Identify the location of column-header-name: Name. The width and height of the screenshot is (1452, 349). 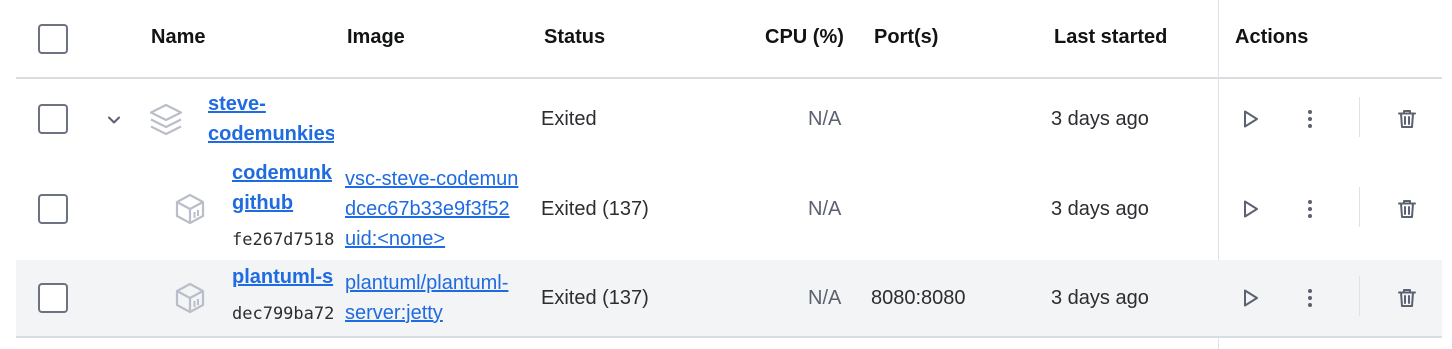
(178, 37).